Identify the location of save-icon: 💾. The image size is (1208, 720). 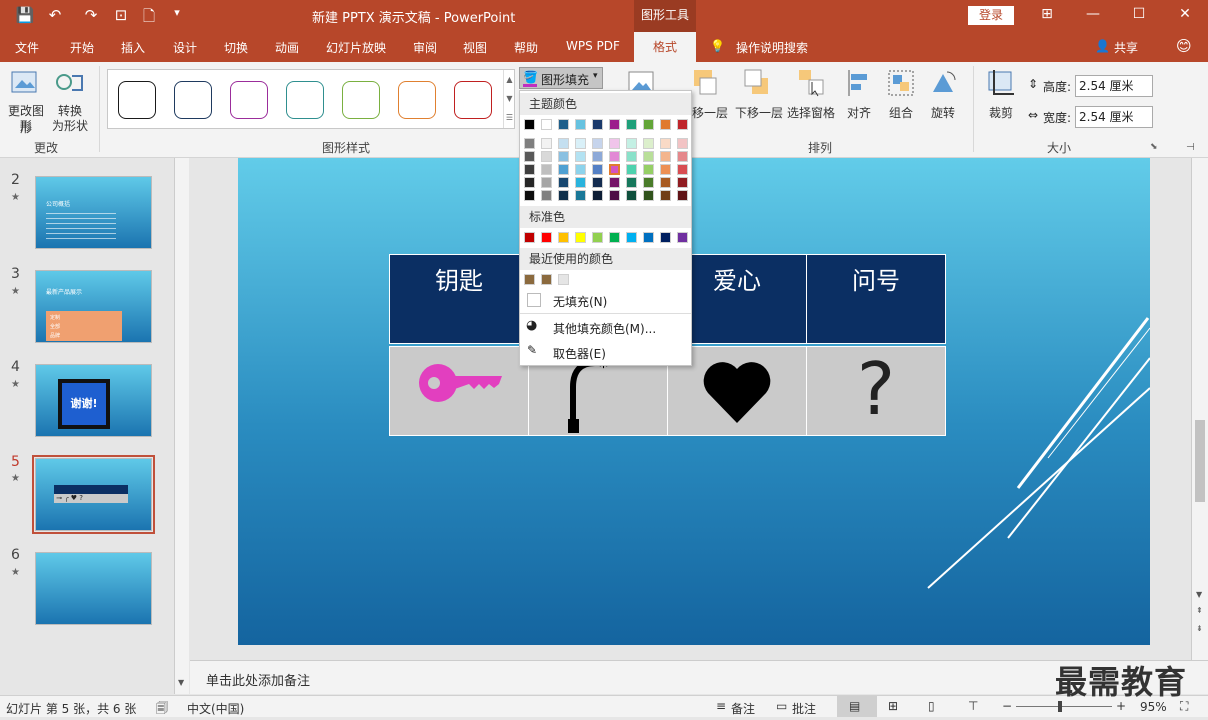
(25, 15).